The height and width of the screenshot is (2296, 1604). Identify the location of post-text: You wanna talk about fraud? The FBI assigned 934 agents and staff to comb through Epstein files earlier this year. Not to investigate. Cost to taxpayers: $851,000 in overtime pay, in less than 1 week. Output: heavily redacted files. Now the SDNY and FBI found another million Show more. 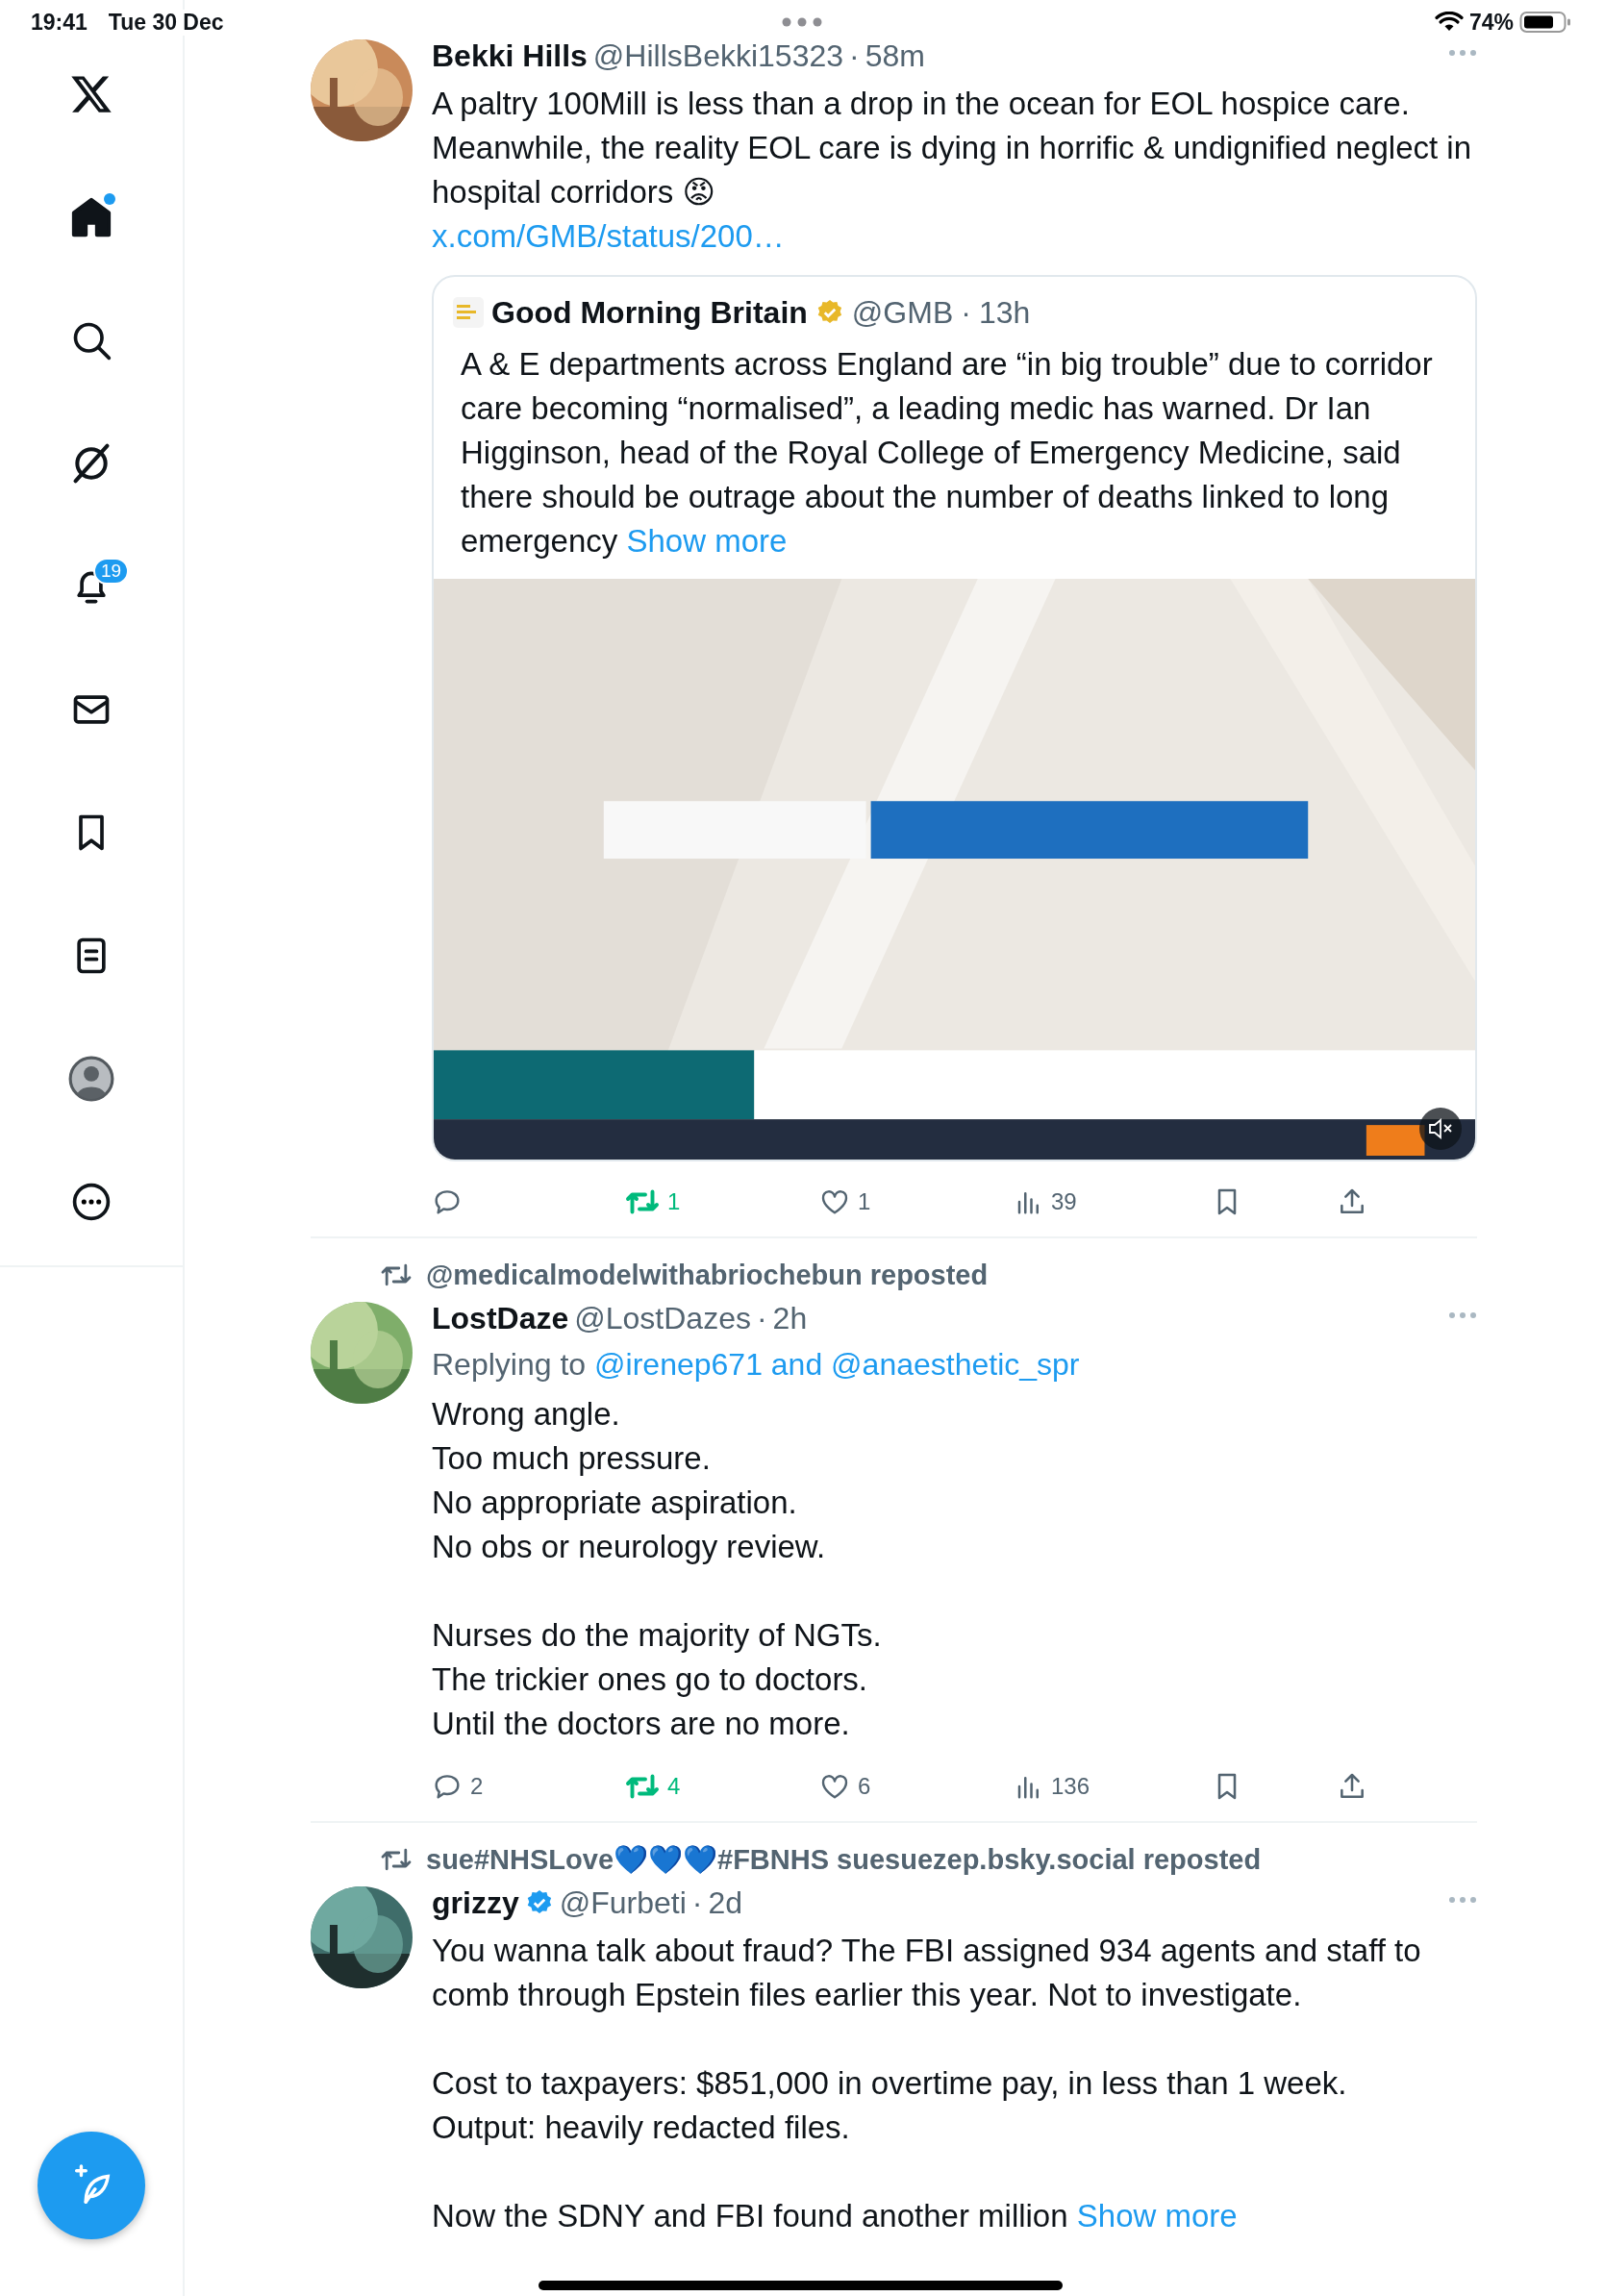
(927, 2083).